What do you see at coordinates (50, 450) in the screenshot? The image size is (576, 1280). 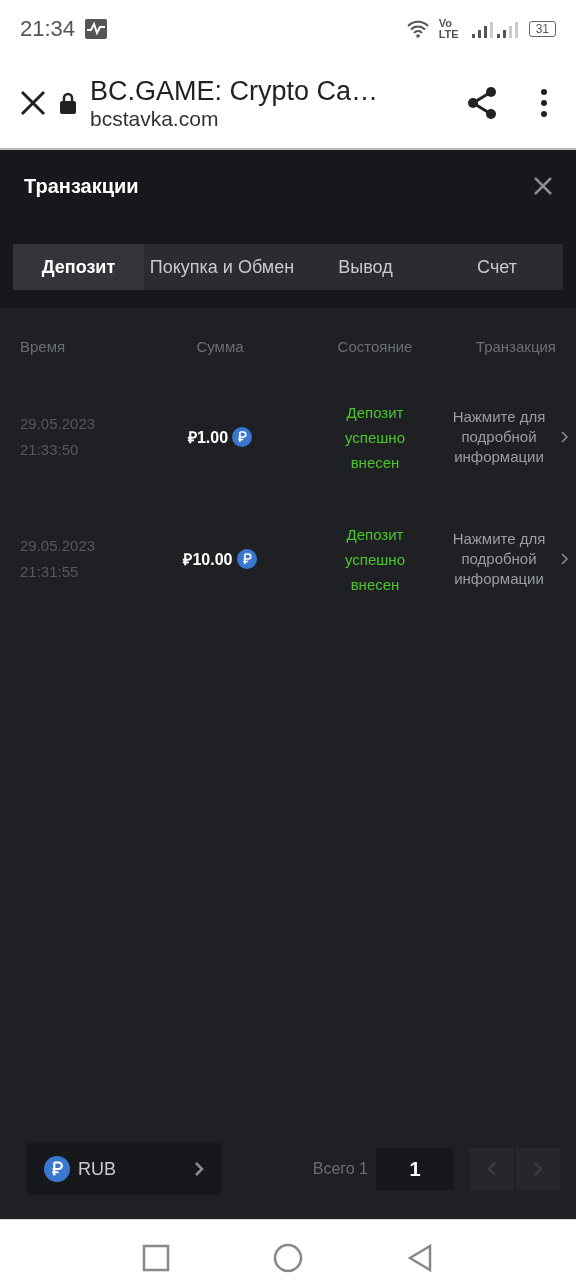 I see `time-text: 21:33:50` at bounding box center [50, 450].